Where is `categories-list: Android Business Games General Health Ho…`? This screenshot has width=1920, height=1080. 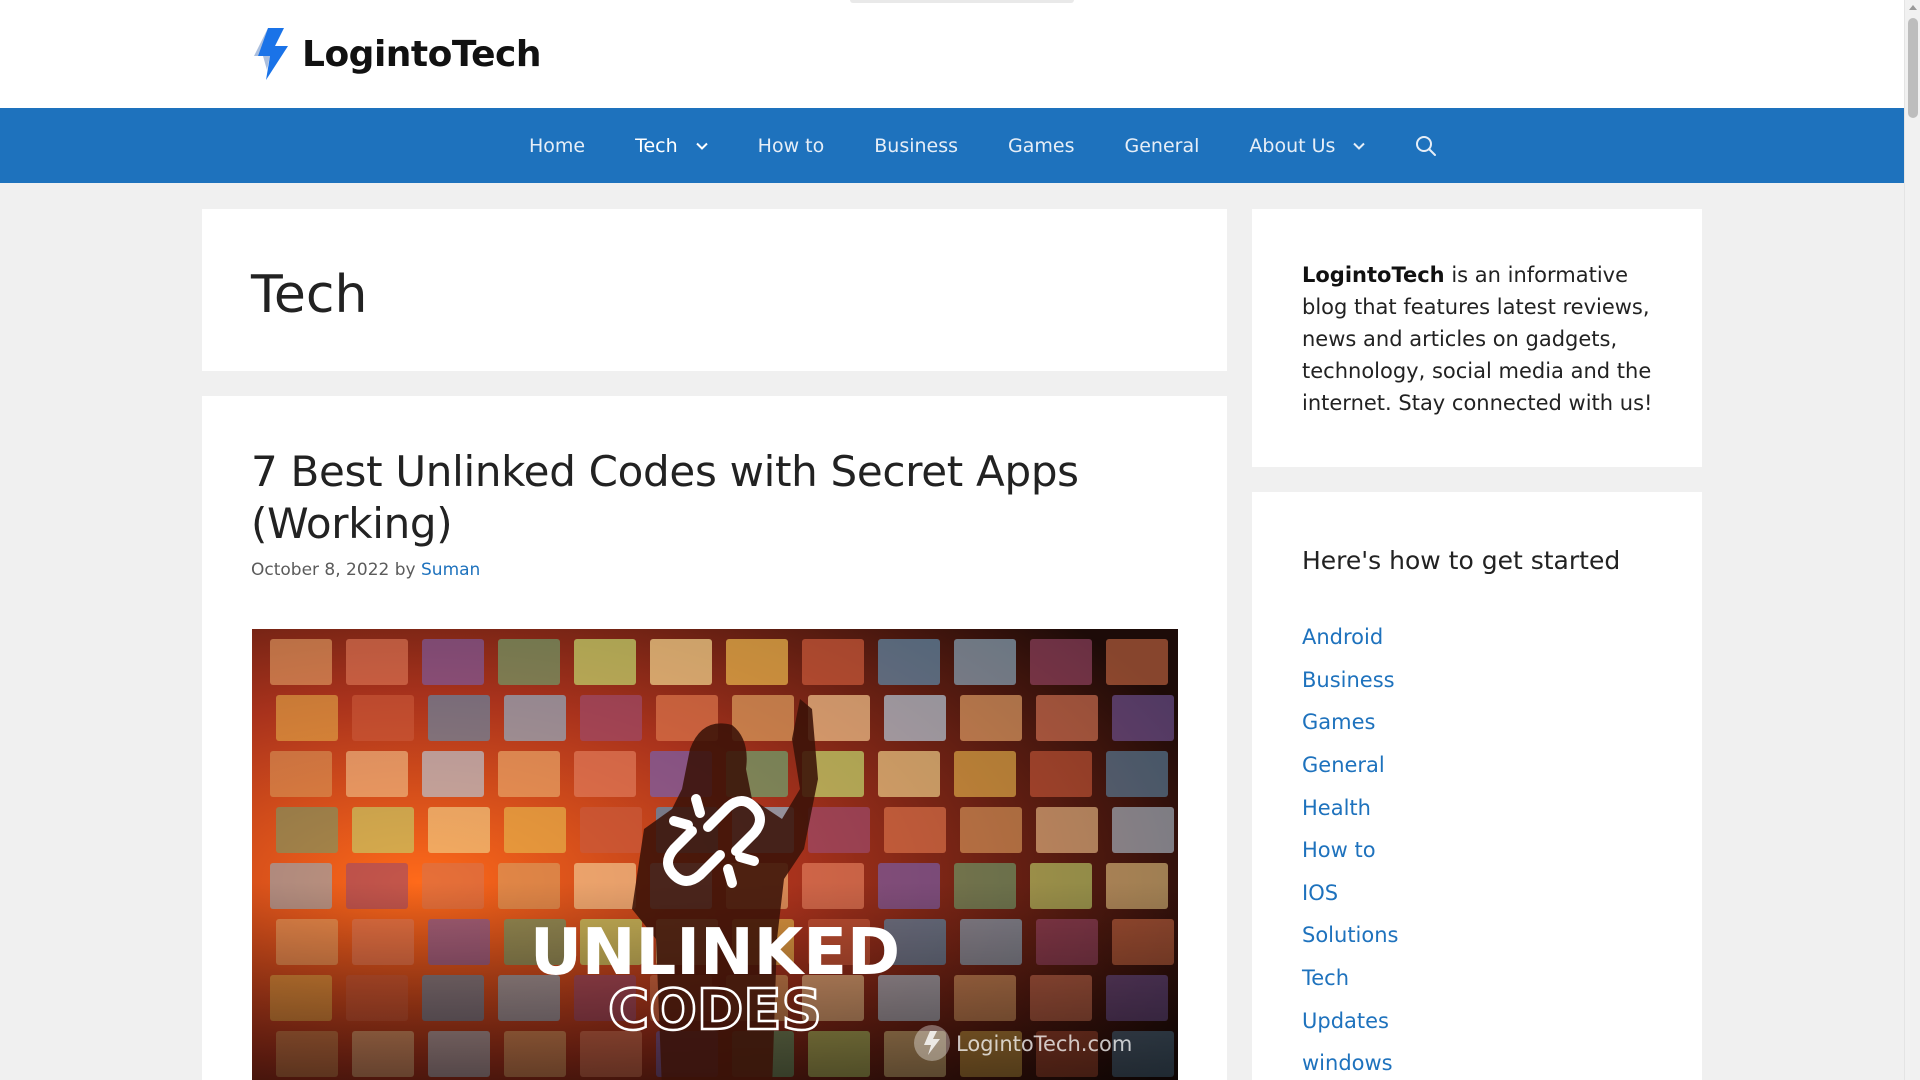
categories-list: Android Business Games General Health Ho… is located at coordinates (1350, 848).